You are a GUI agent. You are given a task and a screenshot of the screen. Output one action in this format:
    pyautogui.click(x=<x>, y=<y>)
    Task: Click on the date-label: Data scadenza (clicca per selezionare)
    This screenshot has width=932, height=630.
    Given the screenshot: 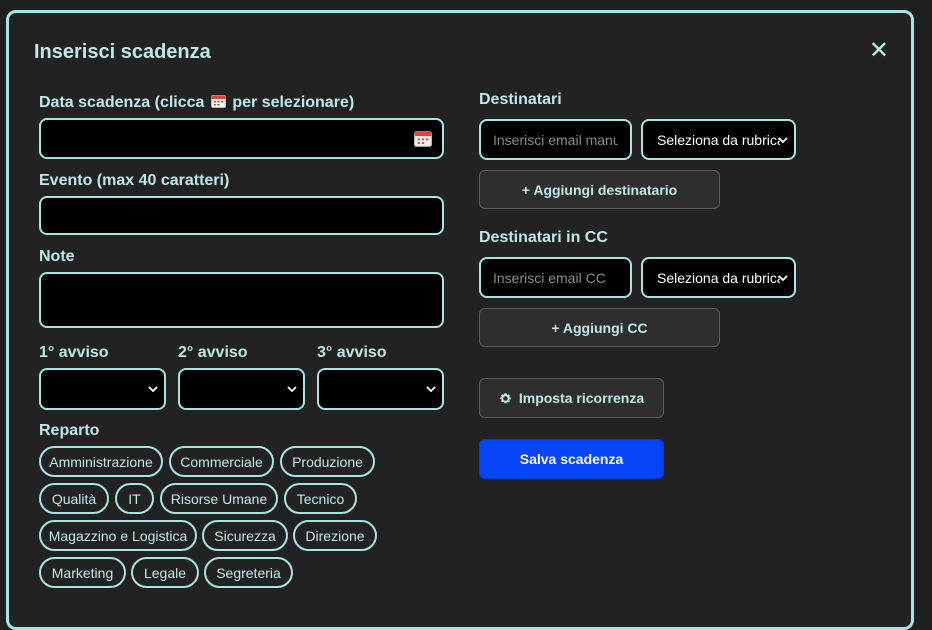 What is the action you would take?
    pyautogui.click(x=196, y=103)
    